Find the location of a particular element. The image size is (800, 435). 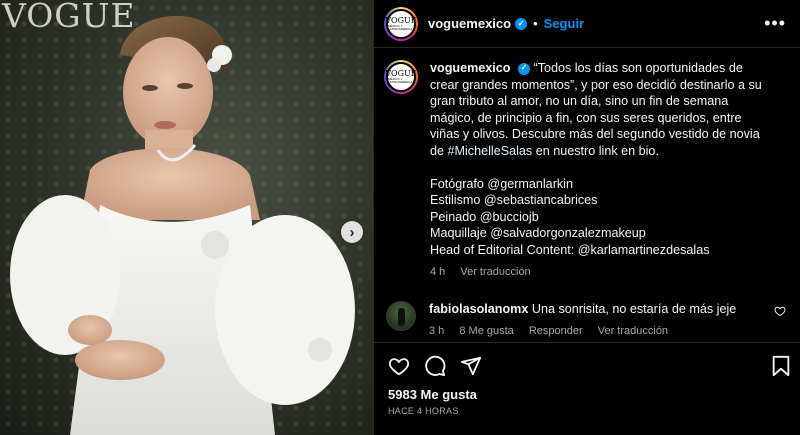

caption-body-end: en nuestro link en bio. is located at coordinates (595, 150).